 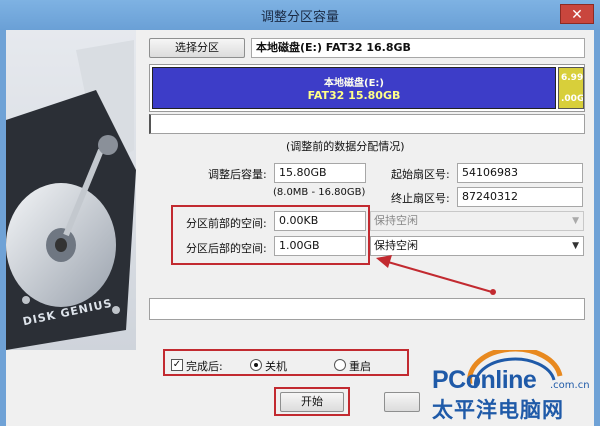 What do you see at coordinates (320, 173) in the screenshot?
I see `new-capacity-input: 15.80GB` at bounding box center [320, 173].